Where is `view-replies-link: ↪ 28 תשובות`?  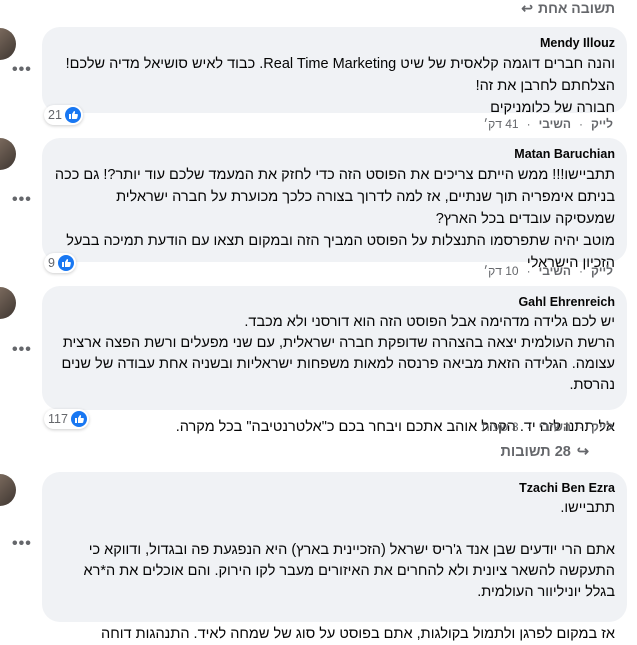
view-replies-link: ↪ 28 תשובות is located at coordinates (544, 452).